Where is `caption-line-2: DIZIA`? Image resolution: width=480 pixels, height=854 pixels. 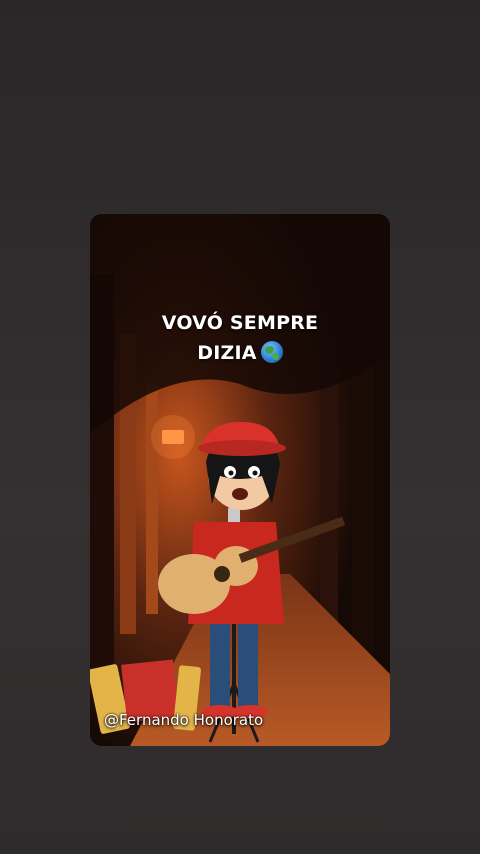
caption-line-2: DIZIA is located at coordinates (240, 353).